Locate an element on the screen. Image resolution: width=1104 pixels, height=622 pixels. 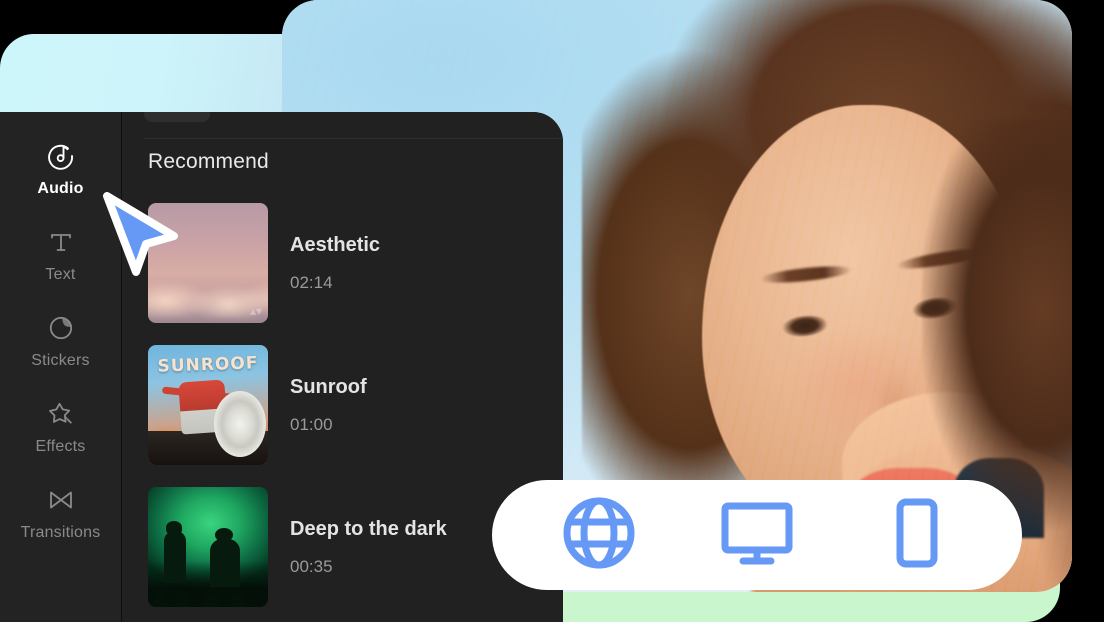
track-duration: 00:35 is located at coordinates (311, 566).